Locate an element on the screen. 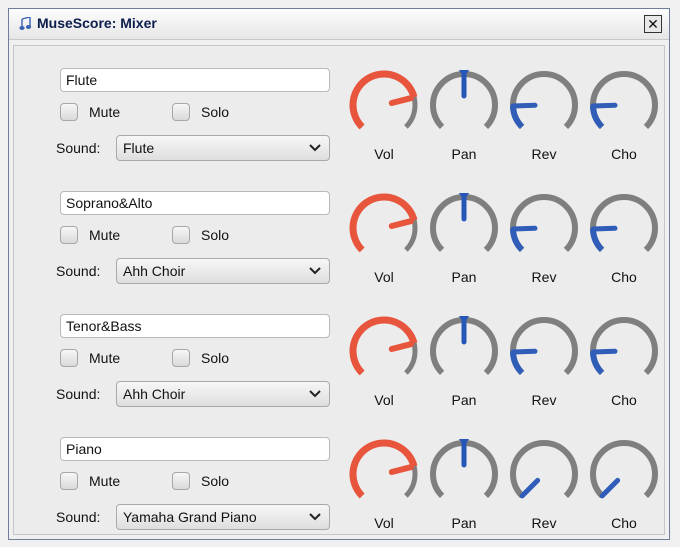 The image size is (680, 547). sound-dropdown: Yamaha Grand Piano is located at coordinates (223, 517).